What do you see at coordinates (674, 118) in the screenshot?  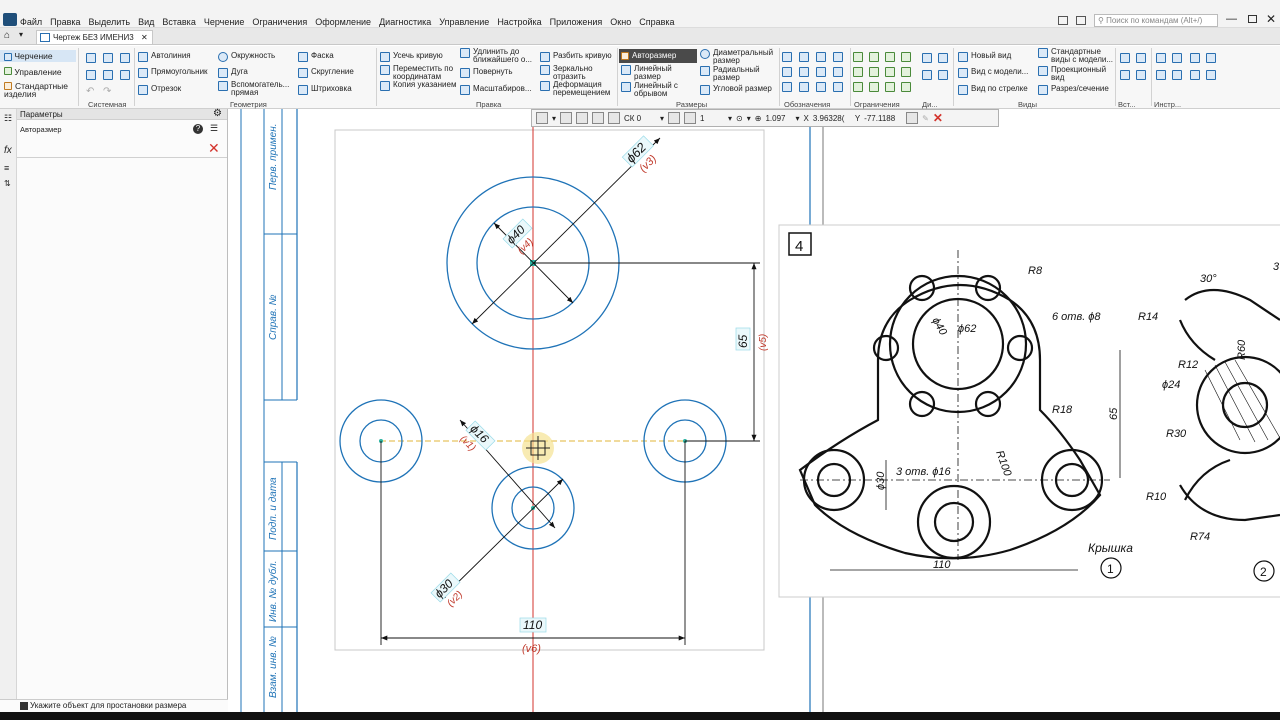 I see `step-icon` at bounding box center [674, 118].